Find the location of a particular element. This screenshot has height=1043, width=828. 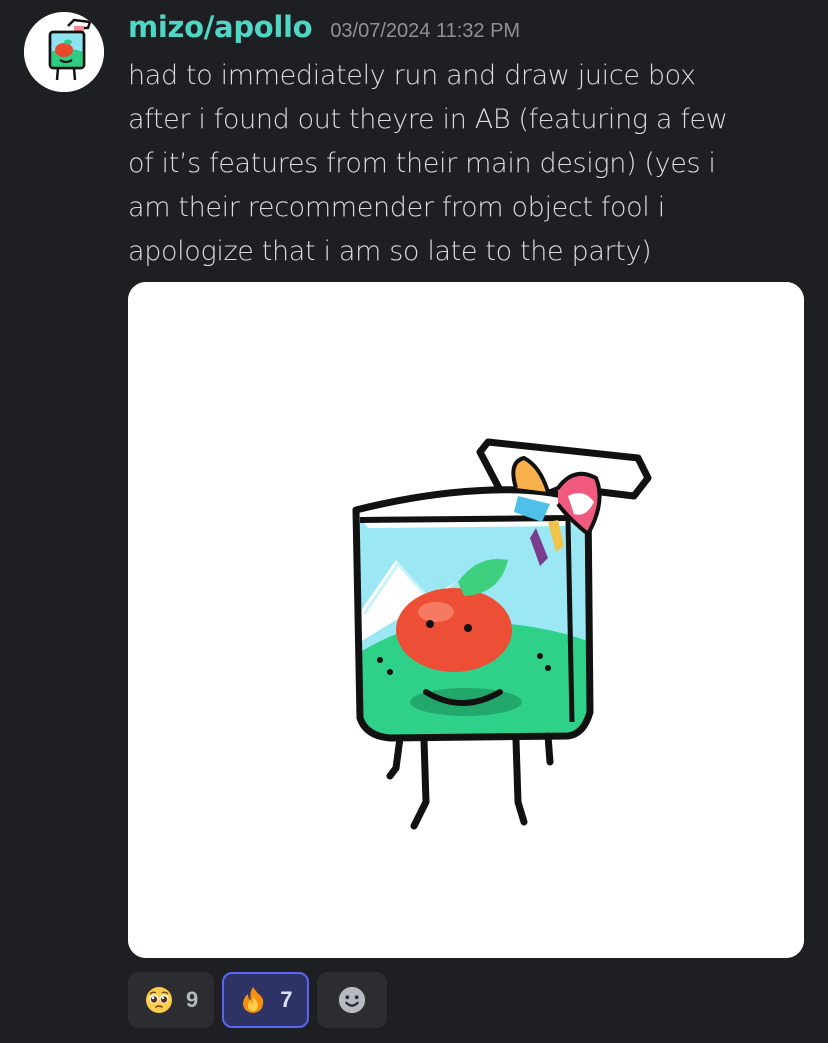

message-timestamp: 03/07/2024 11:32 PM is located at coordinates (425, 31).